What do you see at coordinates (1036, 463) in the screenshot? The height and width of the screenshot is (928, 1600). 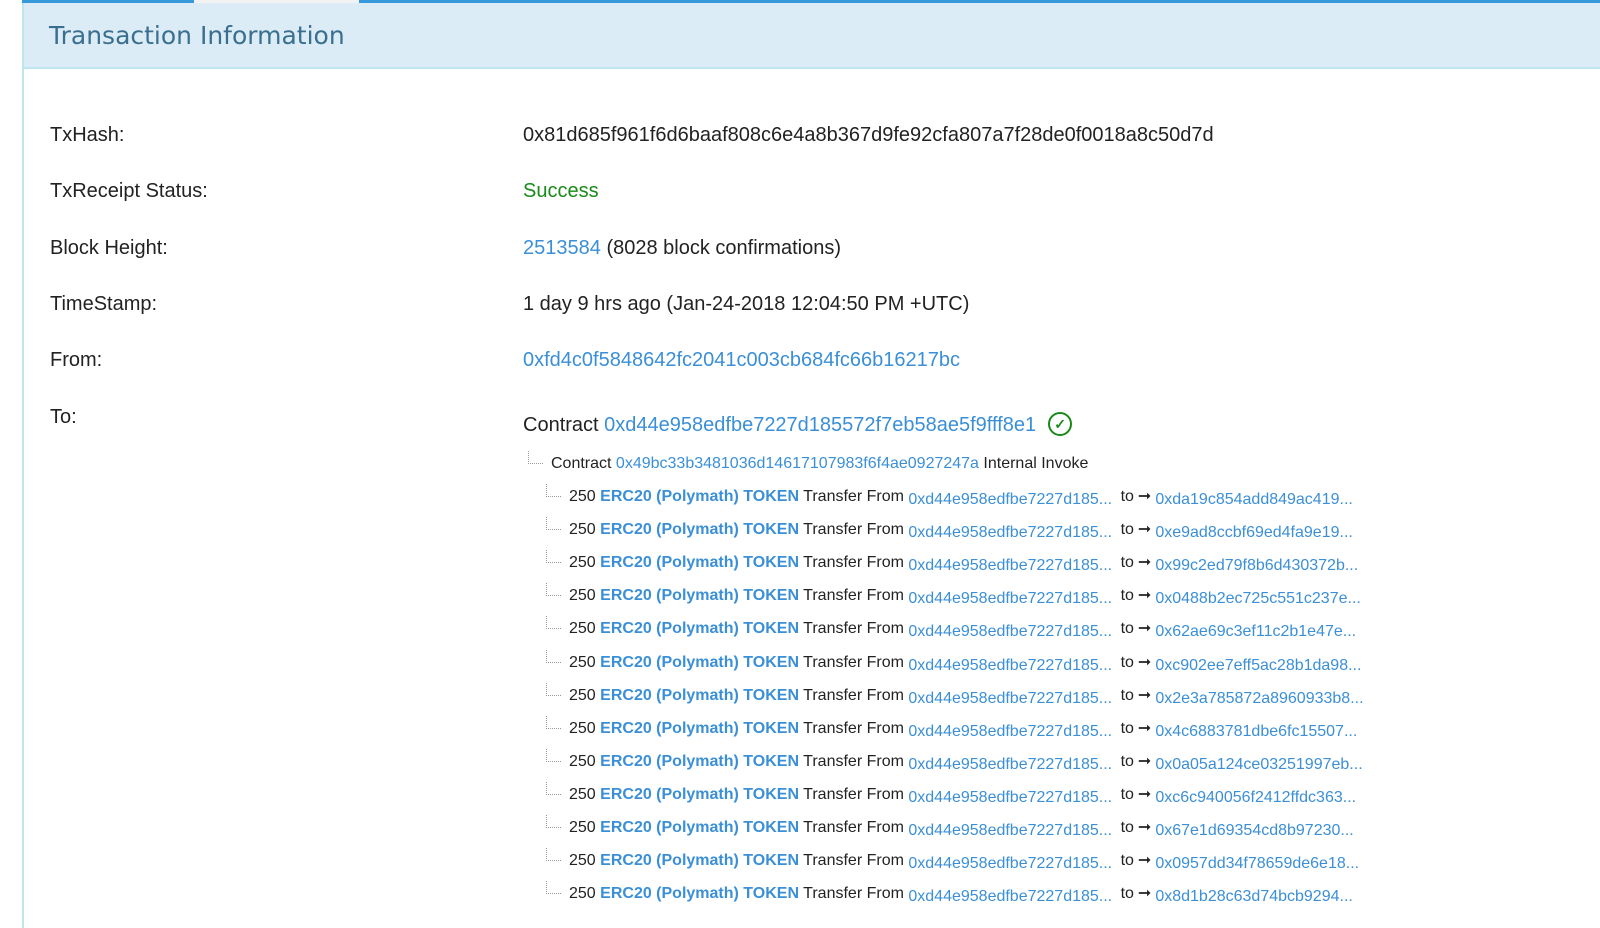 I see `internal-suffix: Internal Invoke` at bounding box center [1036, 463].